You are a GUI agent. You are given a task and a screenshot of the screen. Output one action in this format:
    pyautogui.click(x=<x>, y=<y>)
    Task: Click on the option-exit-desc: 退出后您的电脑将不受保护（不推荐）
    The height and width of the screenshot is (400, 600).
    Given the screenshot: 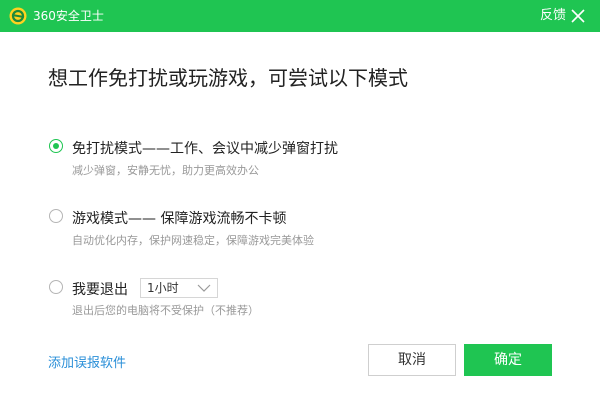 What is the action you would take?
    pyautogui.click(x=165, y=310)
    